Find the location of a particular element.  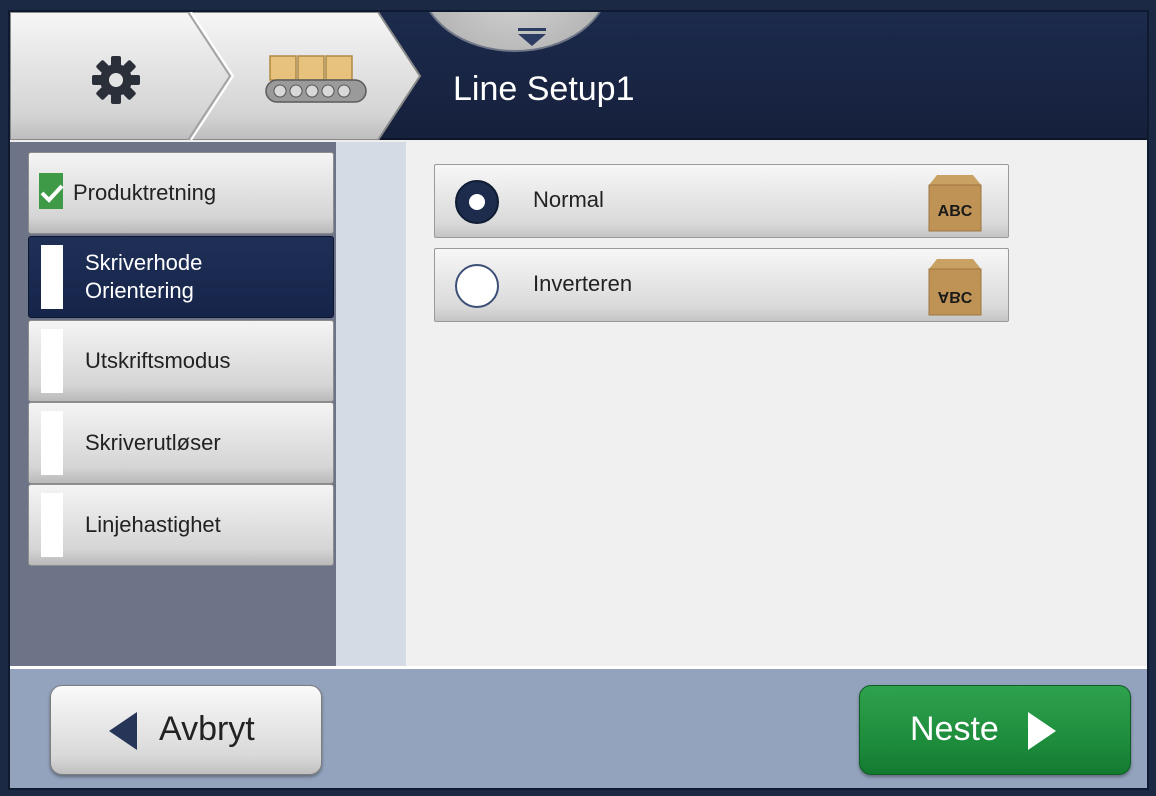

sidebar-item-skriverhode-orientering: Skriverhode Orientering is located at coordinates (181, 277).